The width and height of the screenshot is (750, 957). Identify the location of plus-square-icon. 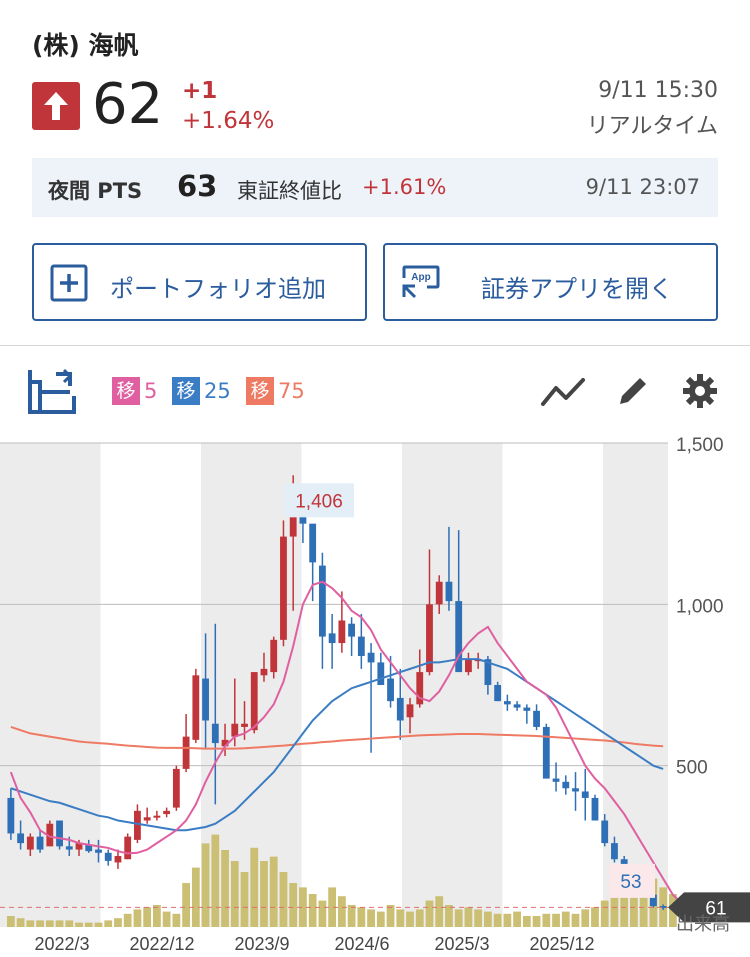
(69, 283).